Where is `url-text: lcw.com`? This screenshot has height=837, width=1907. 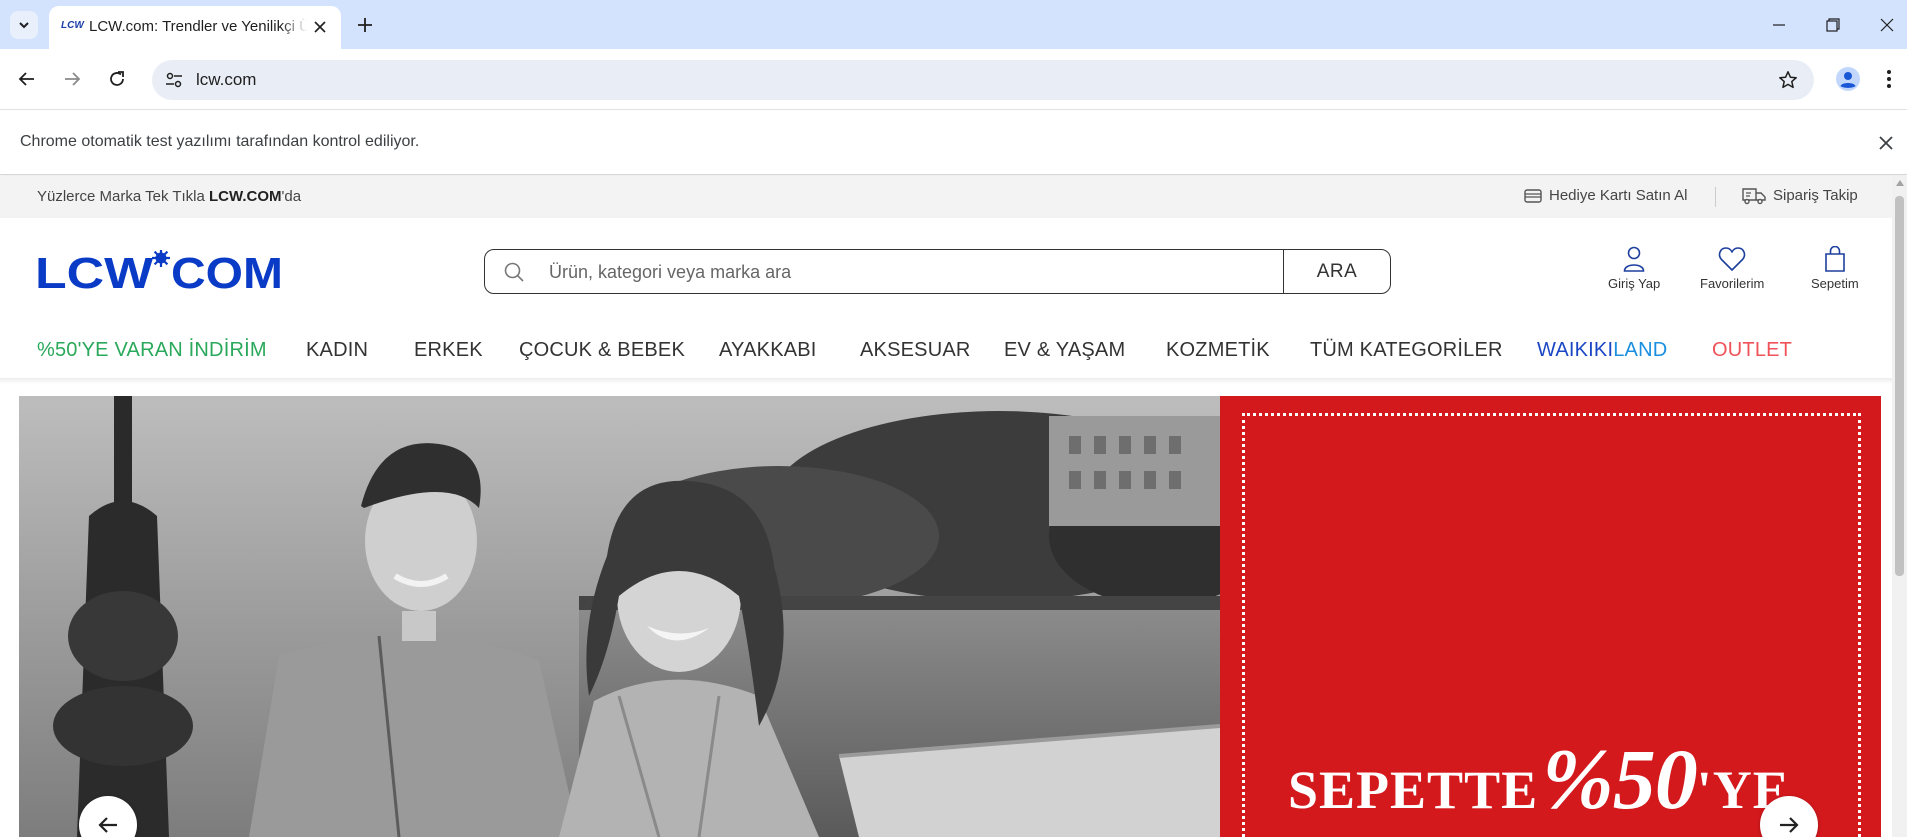 url-text: lcw.com is located at coordinates (226, 80).